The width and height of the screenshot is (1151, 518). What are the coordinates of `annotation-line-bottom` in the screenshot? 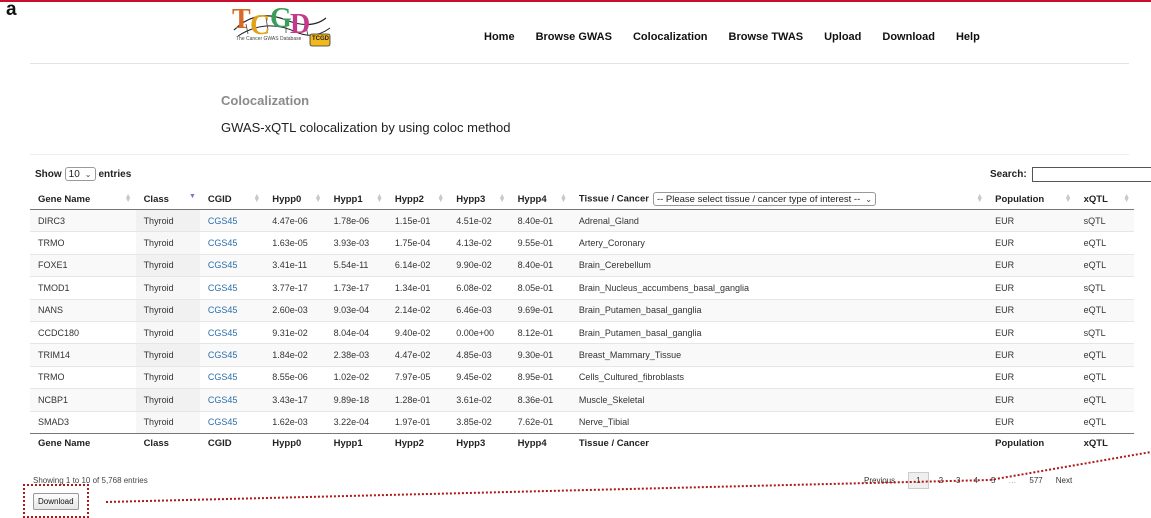 It's located at (548, 491).